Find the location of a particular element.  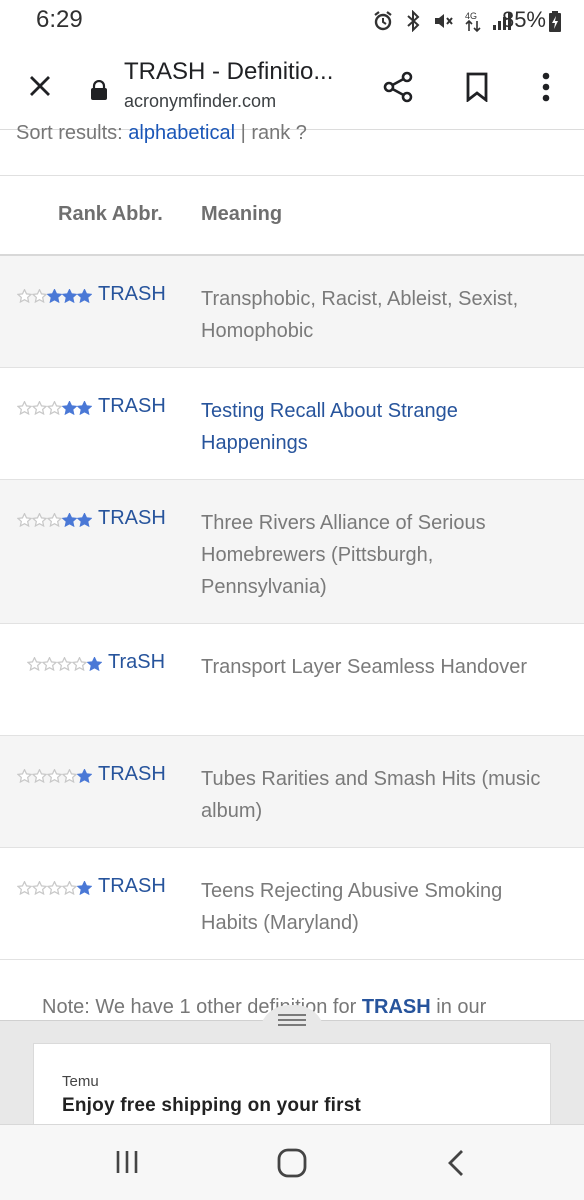

status-bar: 6:29 4G 85% is located at coordinates (292, 22).